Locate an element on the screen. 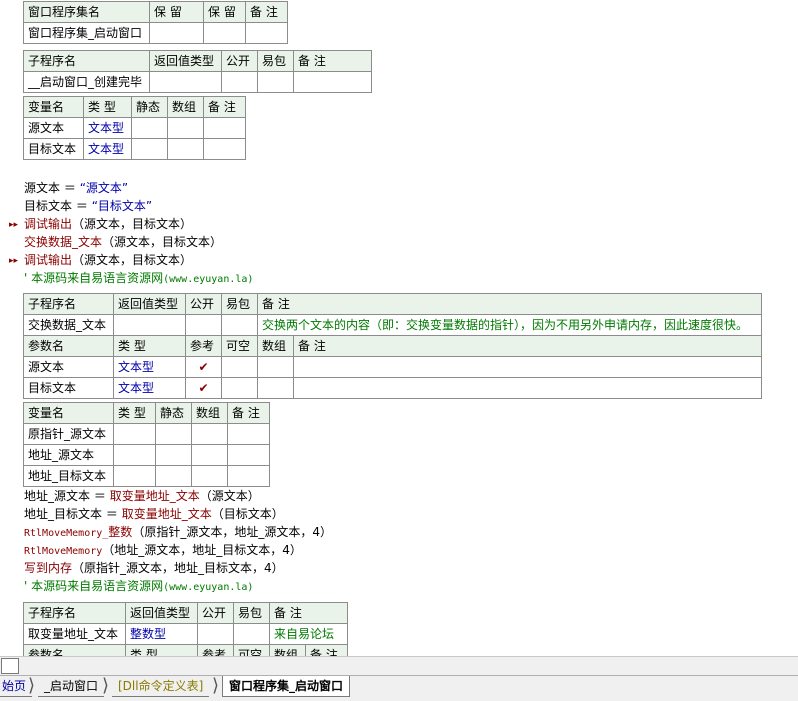 The height and width of the screenshot is (701, 798). param-name: 目标文本 is located at coordinates (68, 388).